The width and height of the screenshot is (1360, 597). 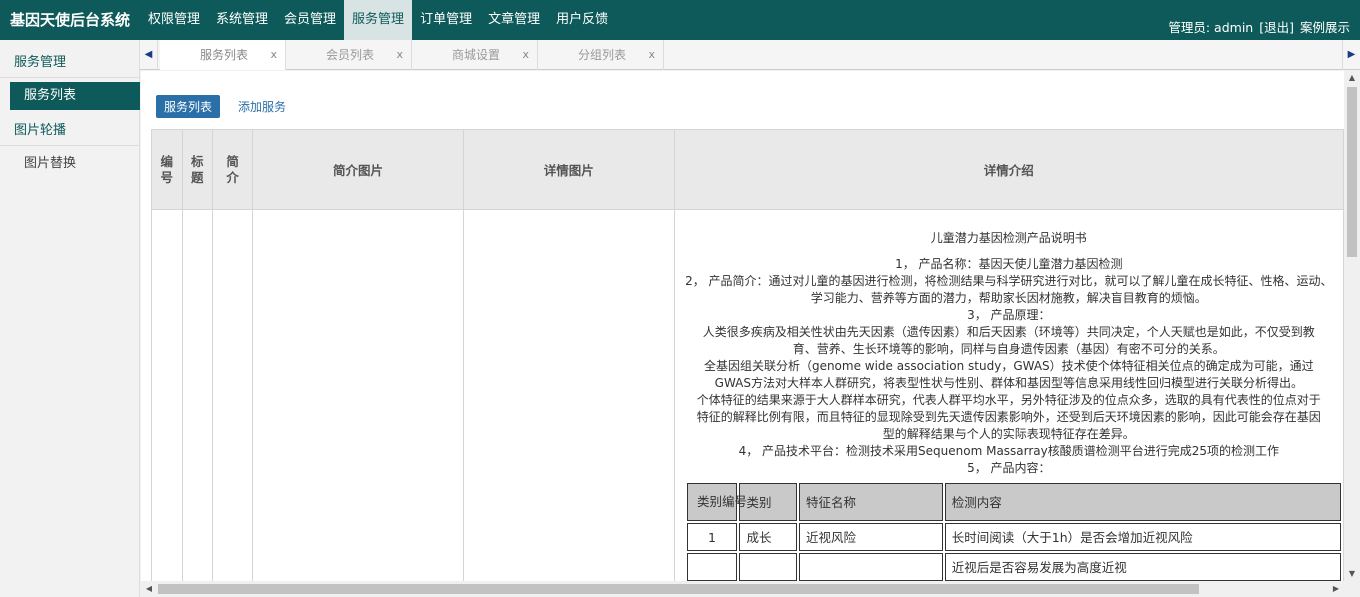 What do you see at coordinates (358, 169) in the screenshot?
I see `col-header-intro-image: 简介图片` at bounding box center [358, 169].